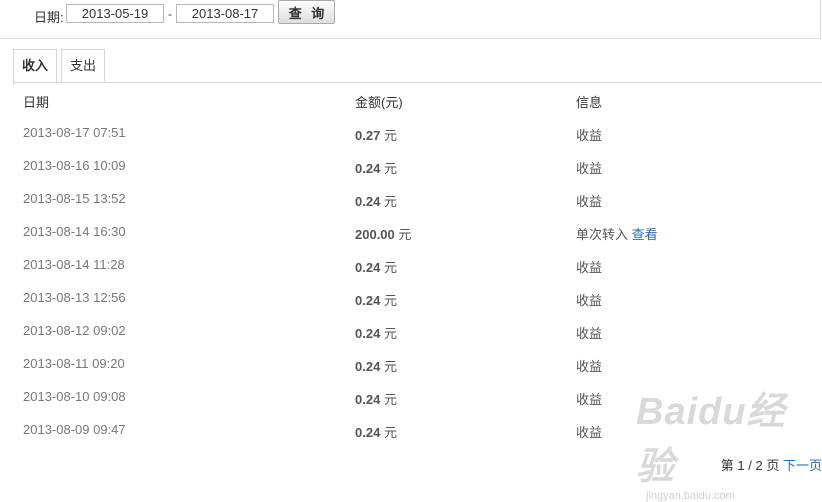 The width and height of the screenshot is (822, 502). What do you see at coordinates (417, 230) in the screenshot?
I see `table-row: 2013-08-14 16:30 200.00 元 单次转入 查看` at bounding box center [417, 230].